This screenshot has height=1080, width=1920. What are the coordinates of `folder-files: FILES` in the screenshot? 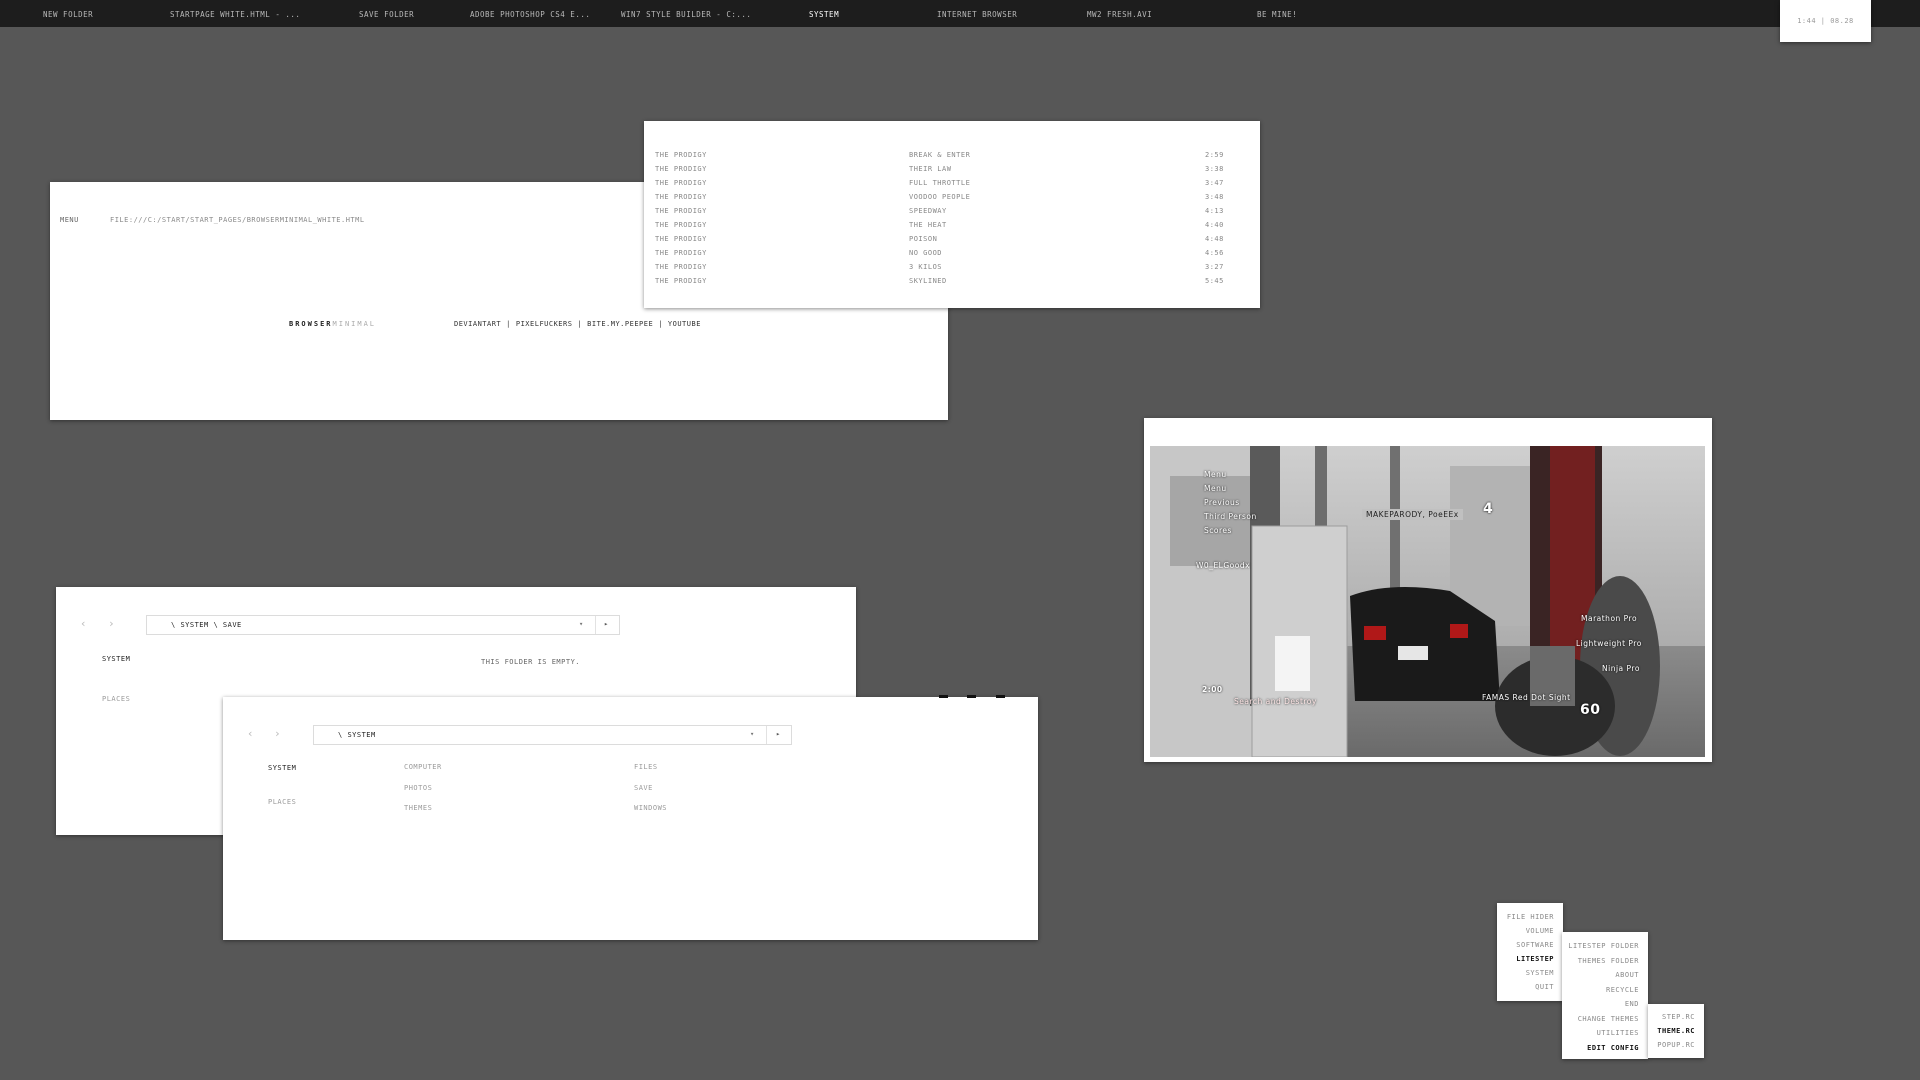 It's located at (646, 767).